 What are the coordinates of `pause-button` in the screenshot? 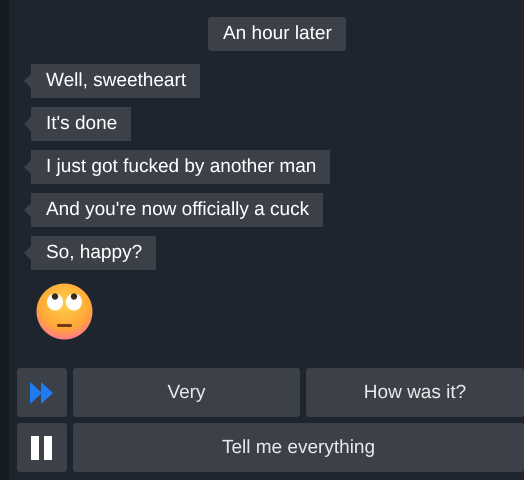 It's located at (42, 447).